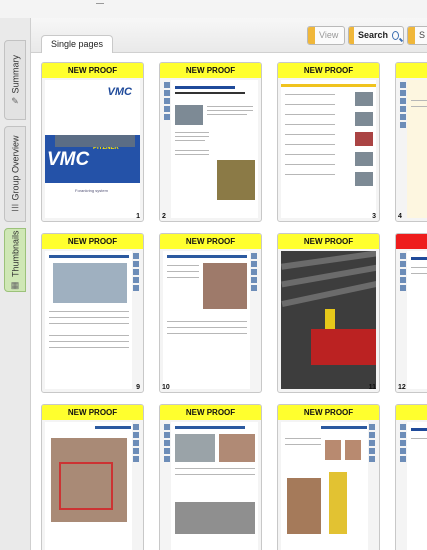 The width and height of the screenshot is (427, 550). I want to click on thumbnail-page-row3-1: NEW PROOF, so click(92, 477).